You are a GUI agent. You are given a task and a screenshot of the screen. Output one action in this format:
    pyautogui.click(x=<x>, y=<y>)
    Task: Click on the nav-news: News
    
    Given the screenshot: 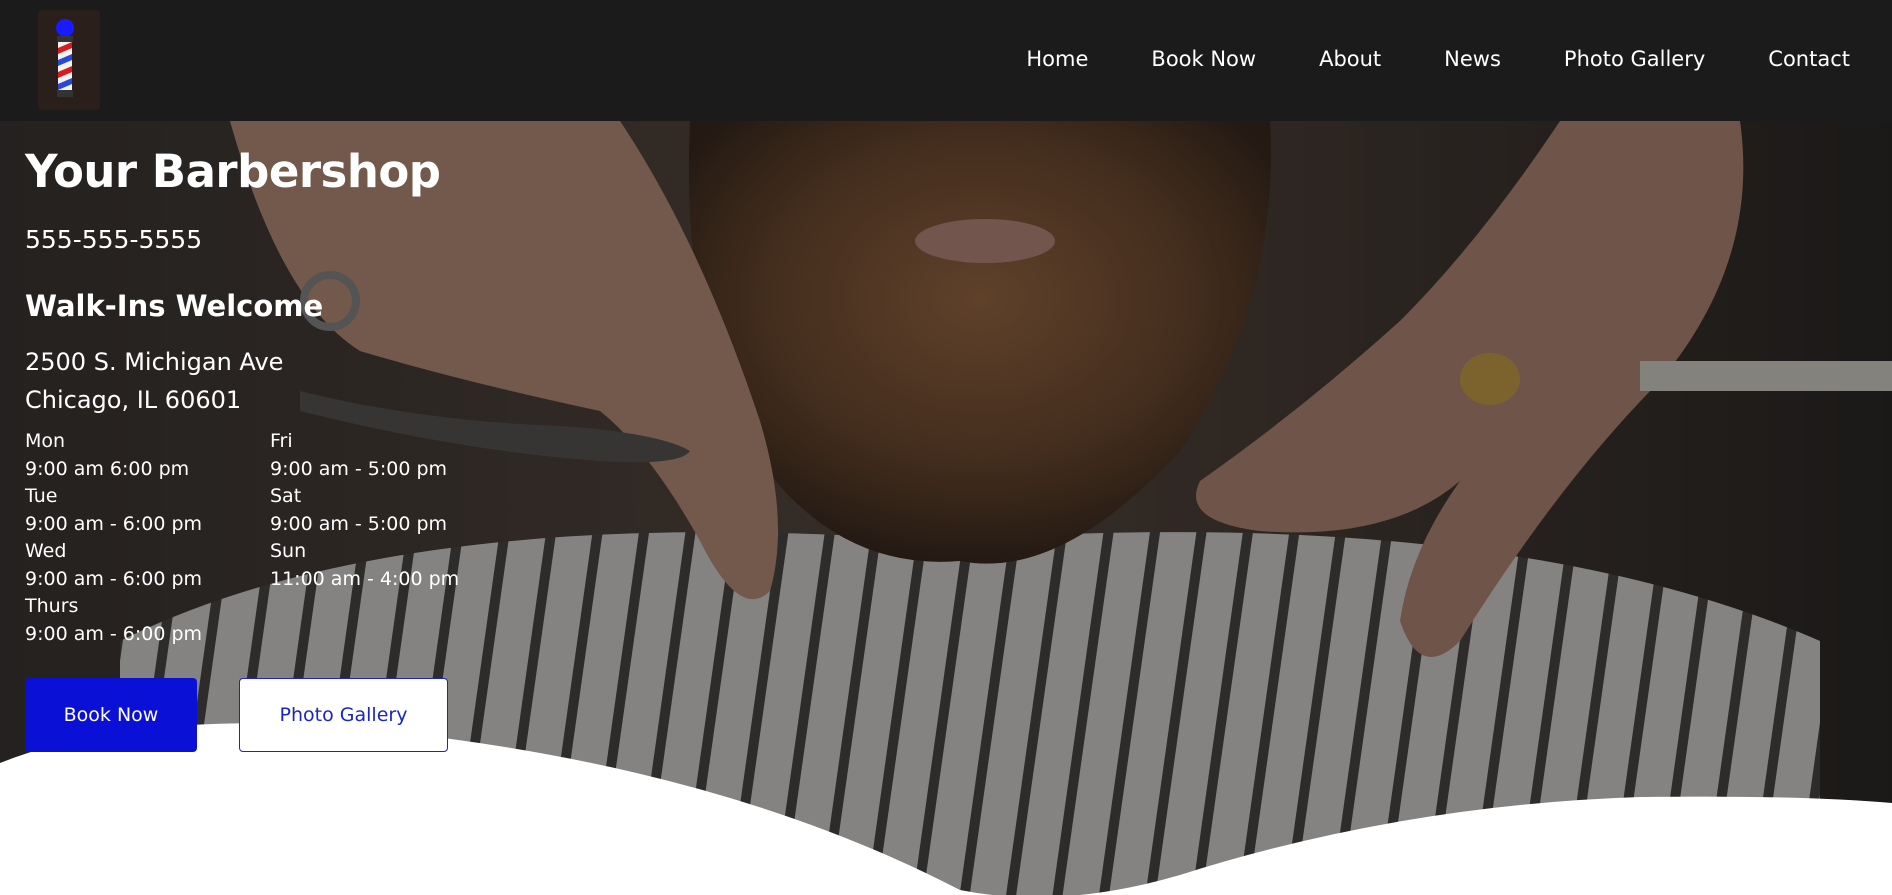 What is the action you would take?
    pyautogui.click(x=1472, y=59)
    